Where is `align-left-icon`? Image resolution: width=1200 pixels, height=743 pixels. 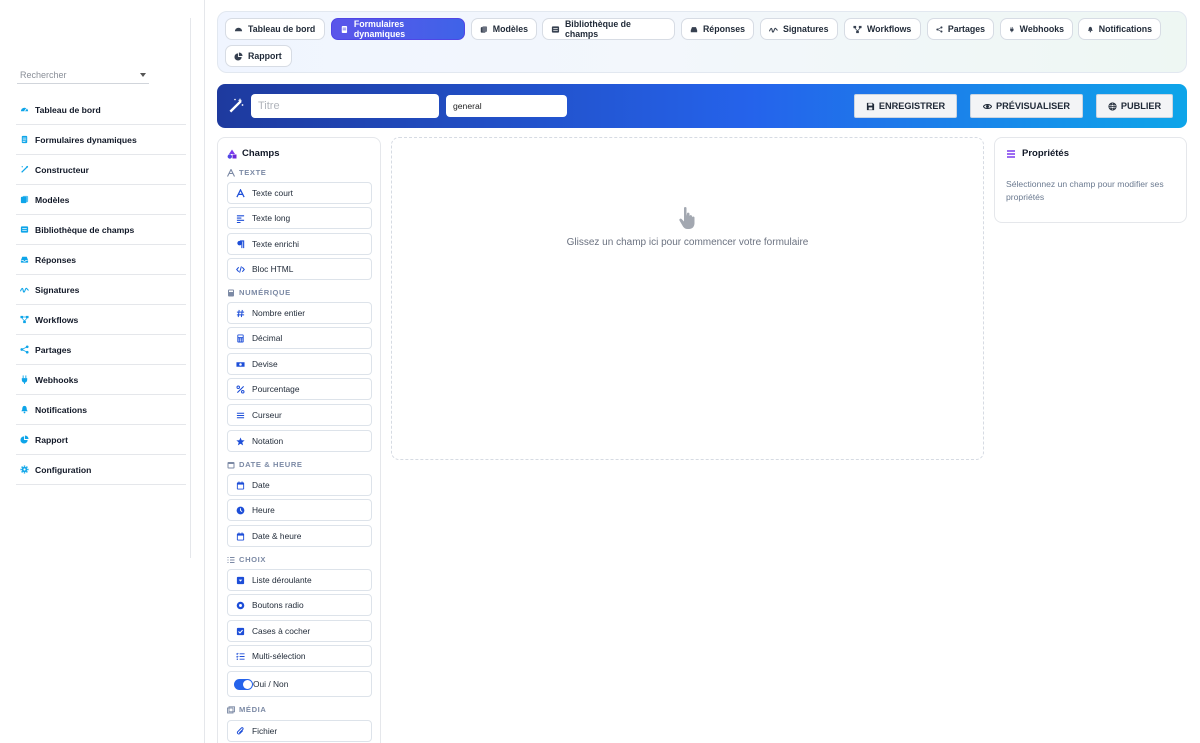 align-left-icon is located at coordinates (240, 218).